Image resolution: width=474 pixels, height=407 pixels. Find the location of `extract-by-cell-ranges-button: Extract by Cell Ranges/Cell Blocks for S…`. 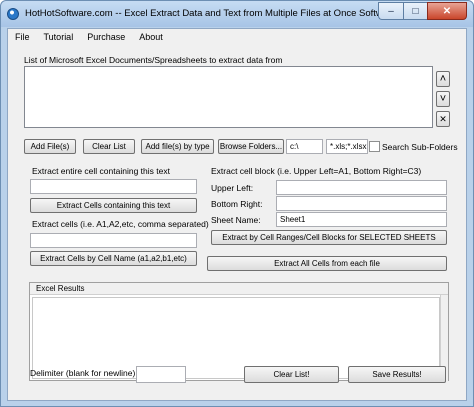

extract-by-cell-ranges-button: Extract by Cell Ranges/Cell Blocks for S… is located at coordinates (329, 237).